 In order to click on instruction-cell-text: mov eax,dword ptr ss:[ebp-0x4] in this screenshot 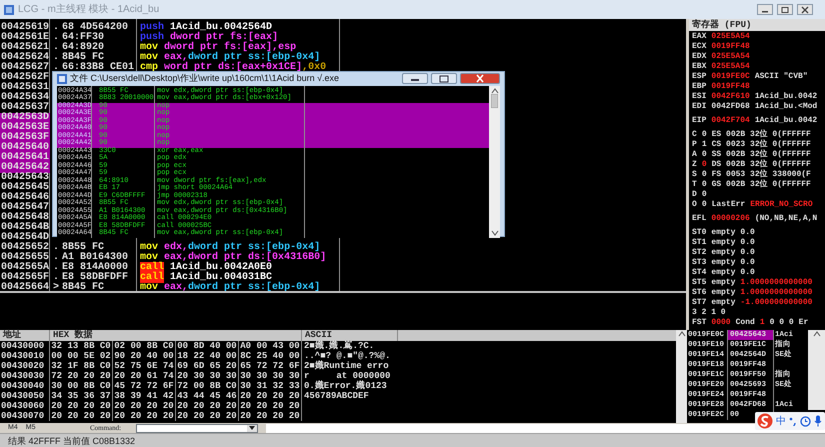, I will do `click(230, 287)`.